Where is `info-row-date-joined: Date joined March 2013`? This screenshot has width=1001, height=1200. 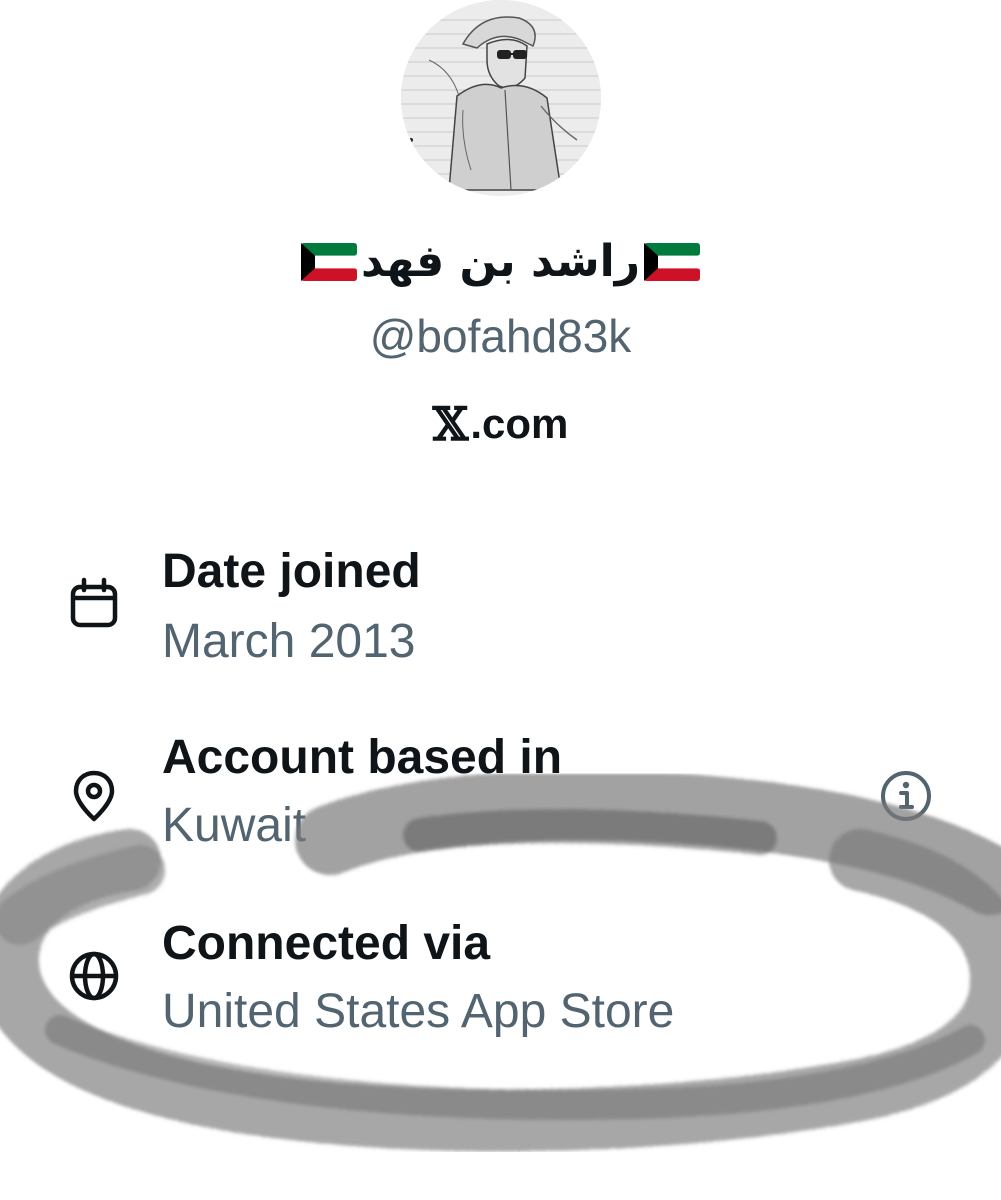
info-row-date-joined: Date joined March 2013 is located at coordinates (500, 610).